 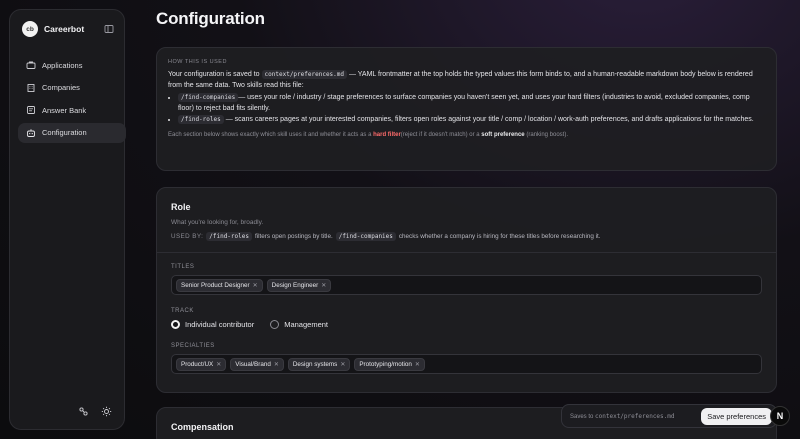 I want to click on page-title: Configuration, so click(x=210, y=18).